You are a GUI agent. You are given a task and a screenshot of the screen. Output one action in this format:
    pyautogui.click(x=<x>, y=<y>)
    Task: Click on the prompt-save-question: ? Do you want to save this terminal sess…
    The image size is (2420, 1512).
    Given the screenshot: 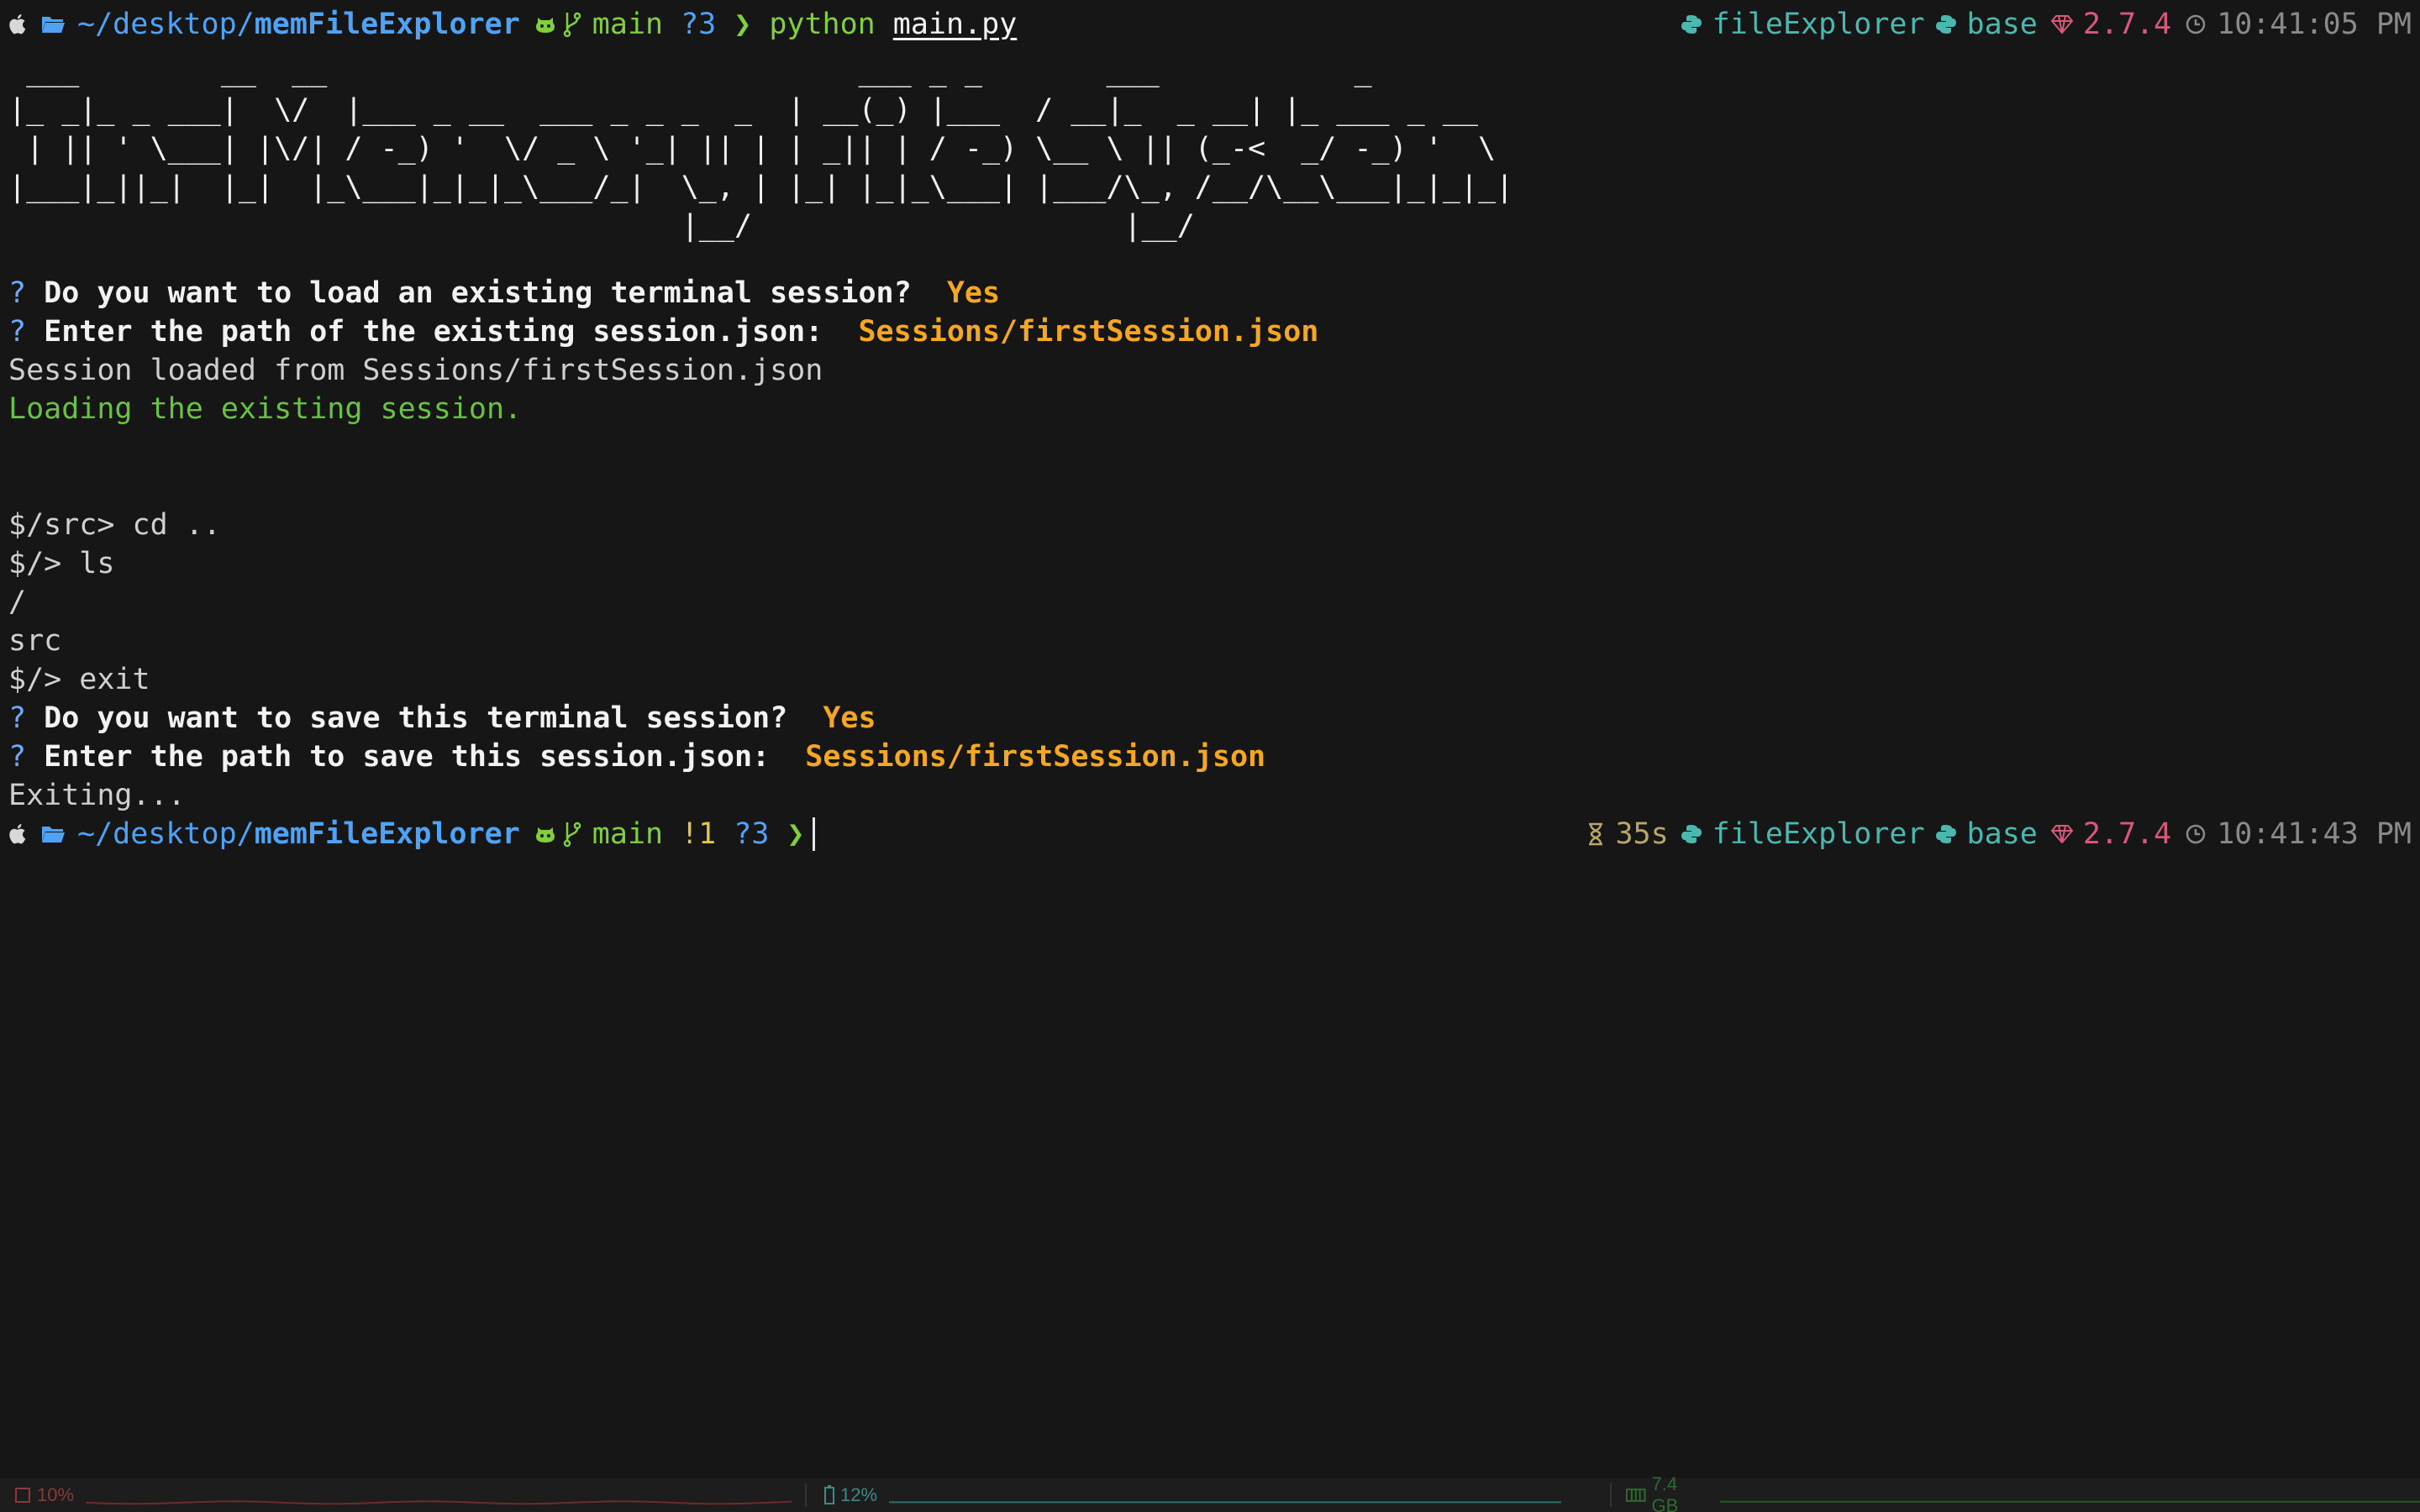 What is the action you would take?
    pyautogui.click(x=1210, y=718)
    